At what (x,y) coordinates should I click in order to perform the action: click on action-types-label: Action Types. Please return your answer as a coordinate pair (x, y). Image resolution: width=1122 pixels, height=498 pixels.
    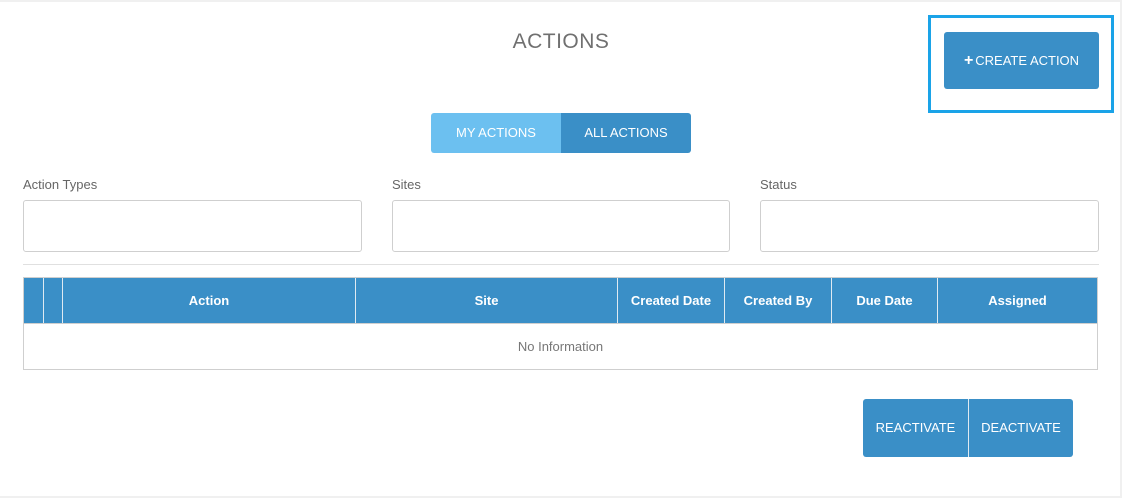
    Looking at the image, I should click on (60, 184).